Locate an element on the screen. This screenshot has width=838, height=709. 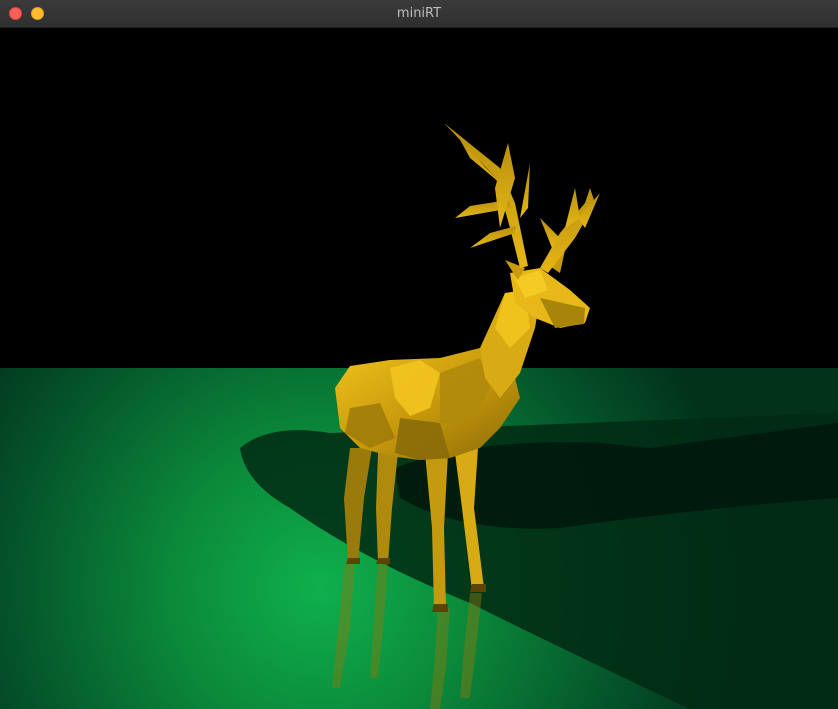
window-title: miniRT is located at coordinates (419, 13).